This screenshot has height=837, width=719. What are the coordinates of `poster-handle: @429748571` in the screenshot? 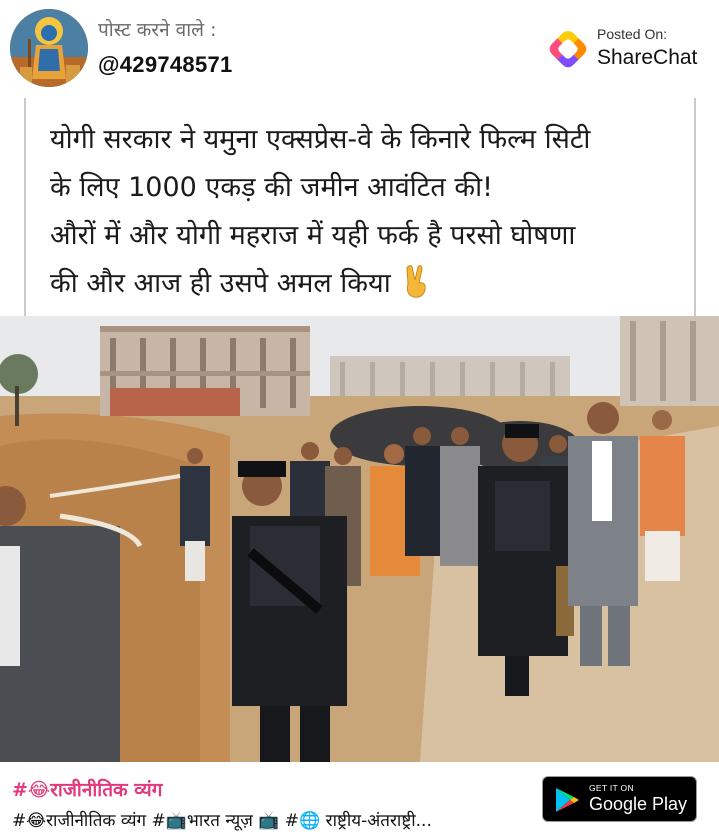 It's located at (165, 65).